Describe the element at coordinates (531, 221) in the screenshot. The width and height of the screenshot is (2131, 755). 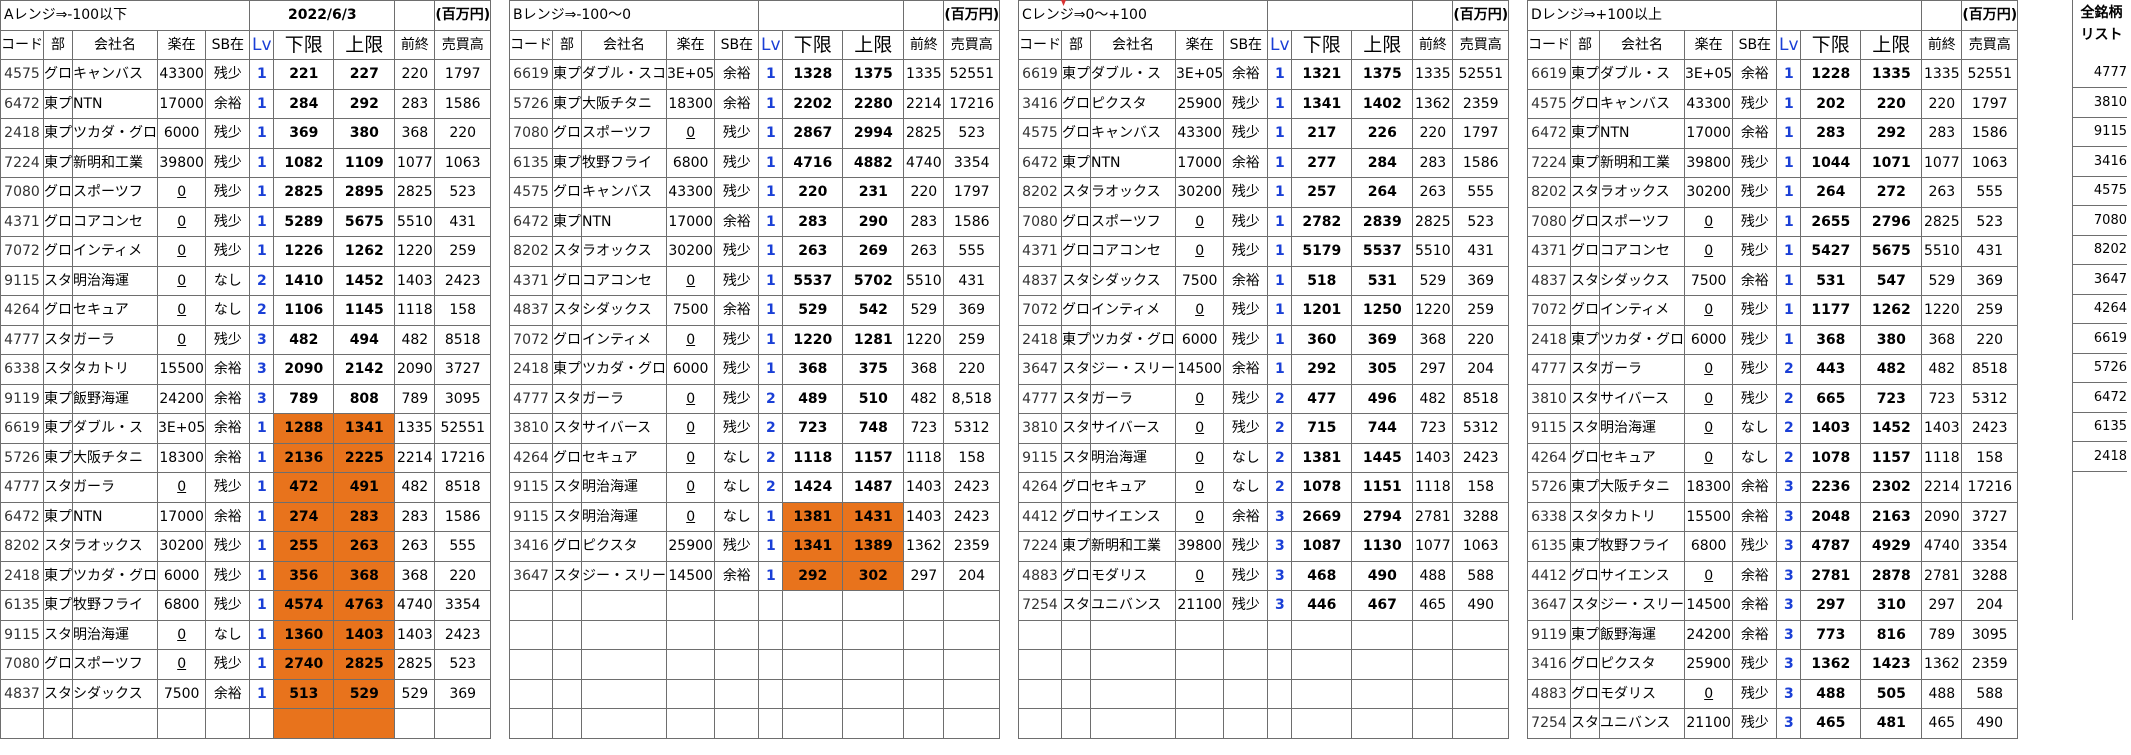
I see `code-cell: 6472` at that location.